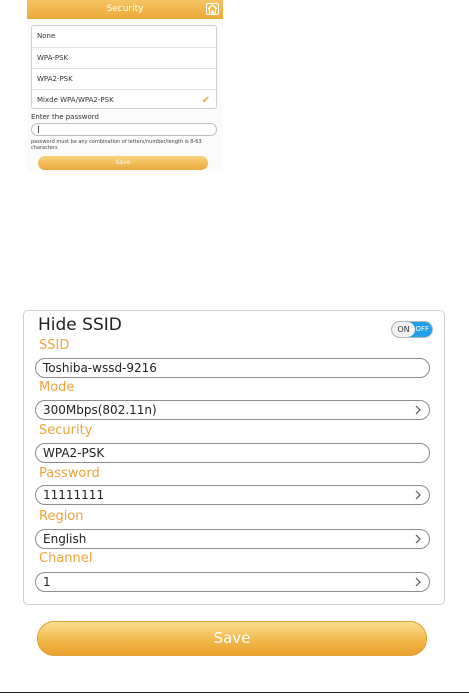  I want to click on security-option-label: None, so click(46, 36).